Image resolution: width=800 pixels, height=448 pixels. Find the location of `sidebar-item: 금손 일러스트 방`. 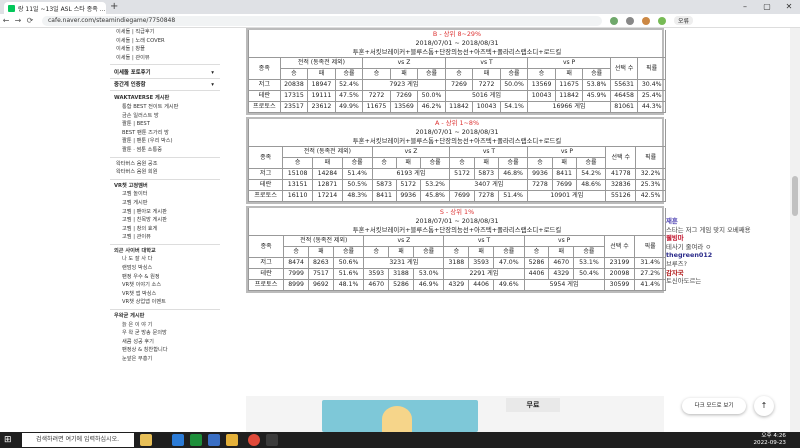

sidebar-item: 금손 일러스트 방 is located at coordinates (165, 116).